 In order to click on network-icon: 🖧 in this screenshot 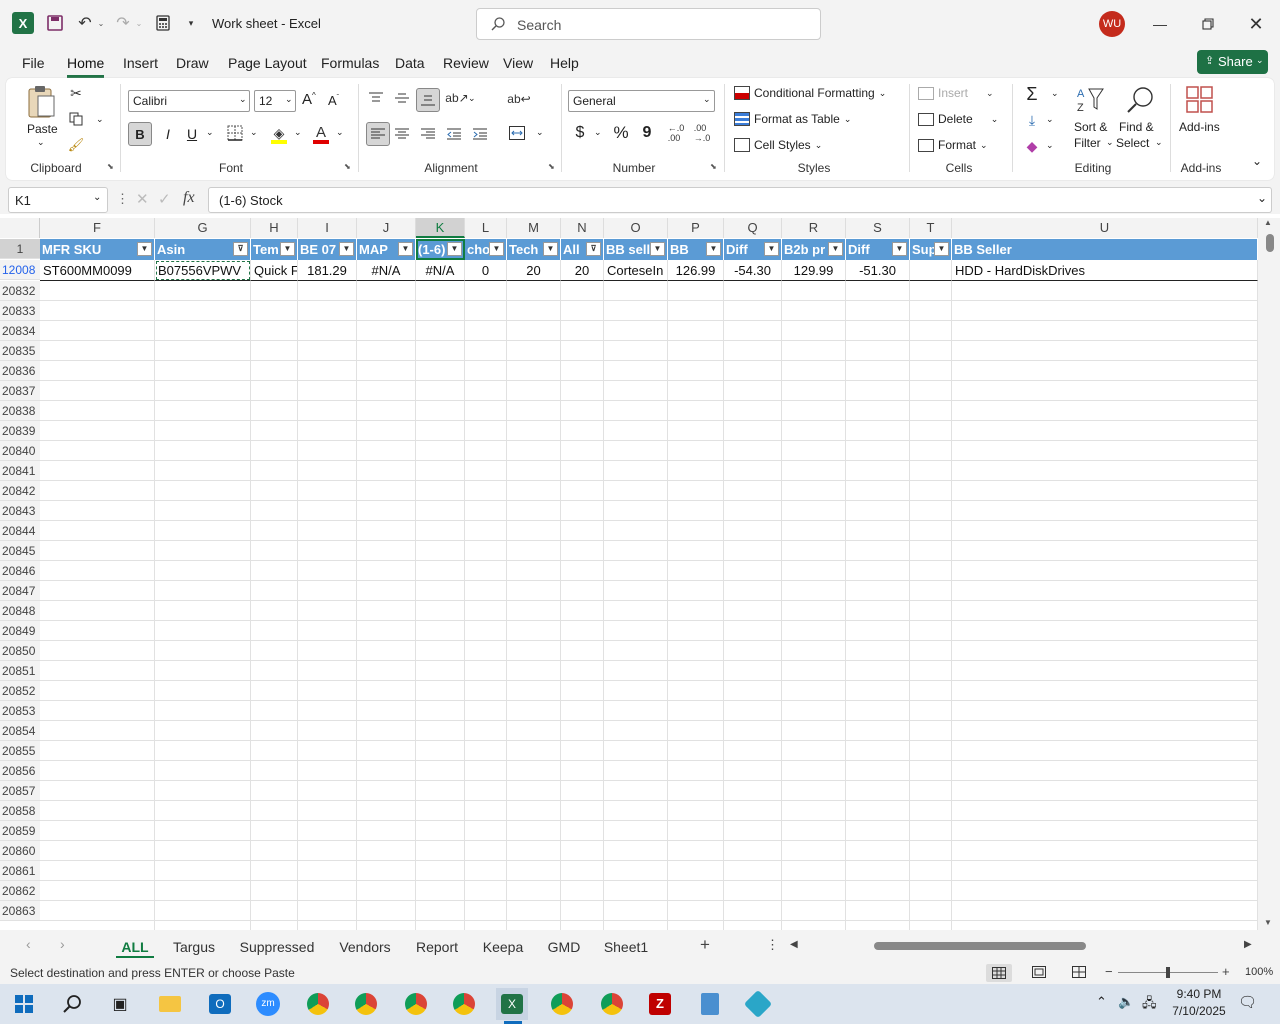, I will do `click(1149, 1005)`.